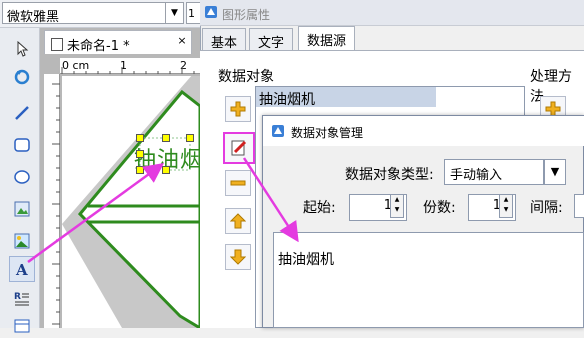 This screenshot has height=338, width=584. Describe the element at coordinates (506, 206) in the screenshot. I see `copies-stepper: ▲ ▼` at that location.